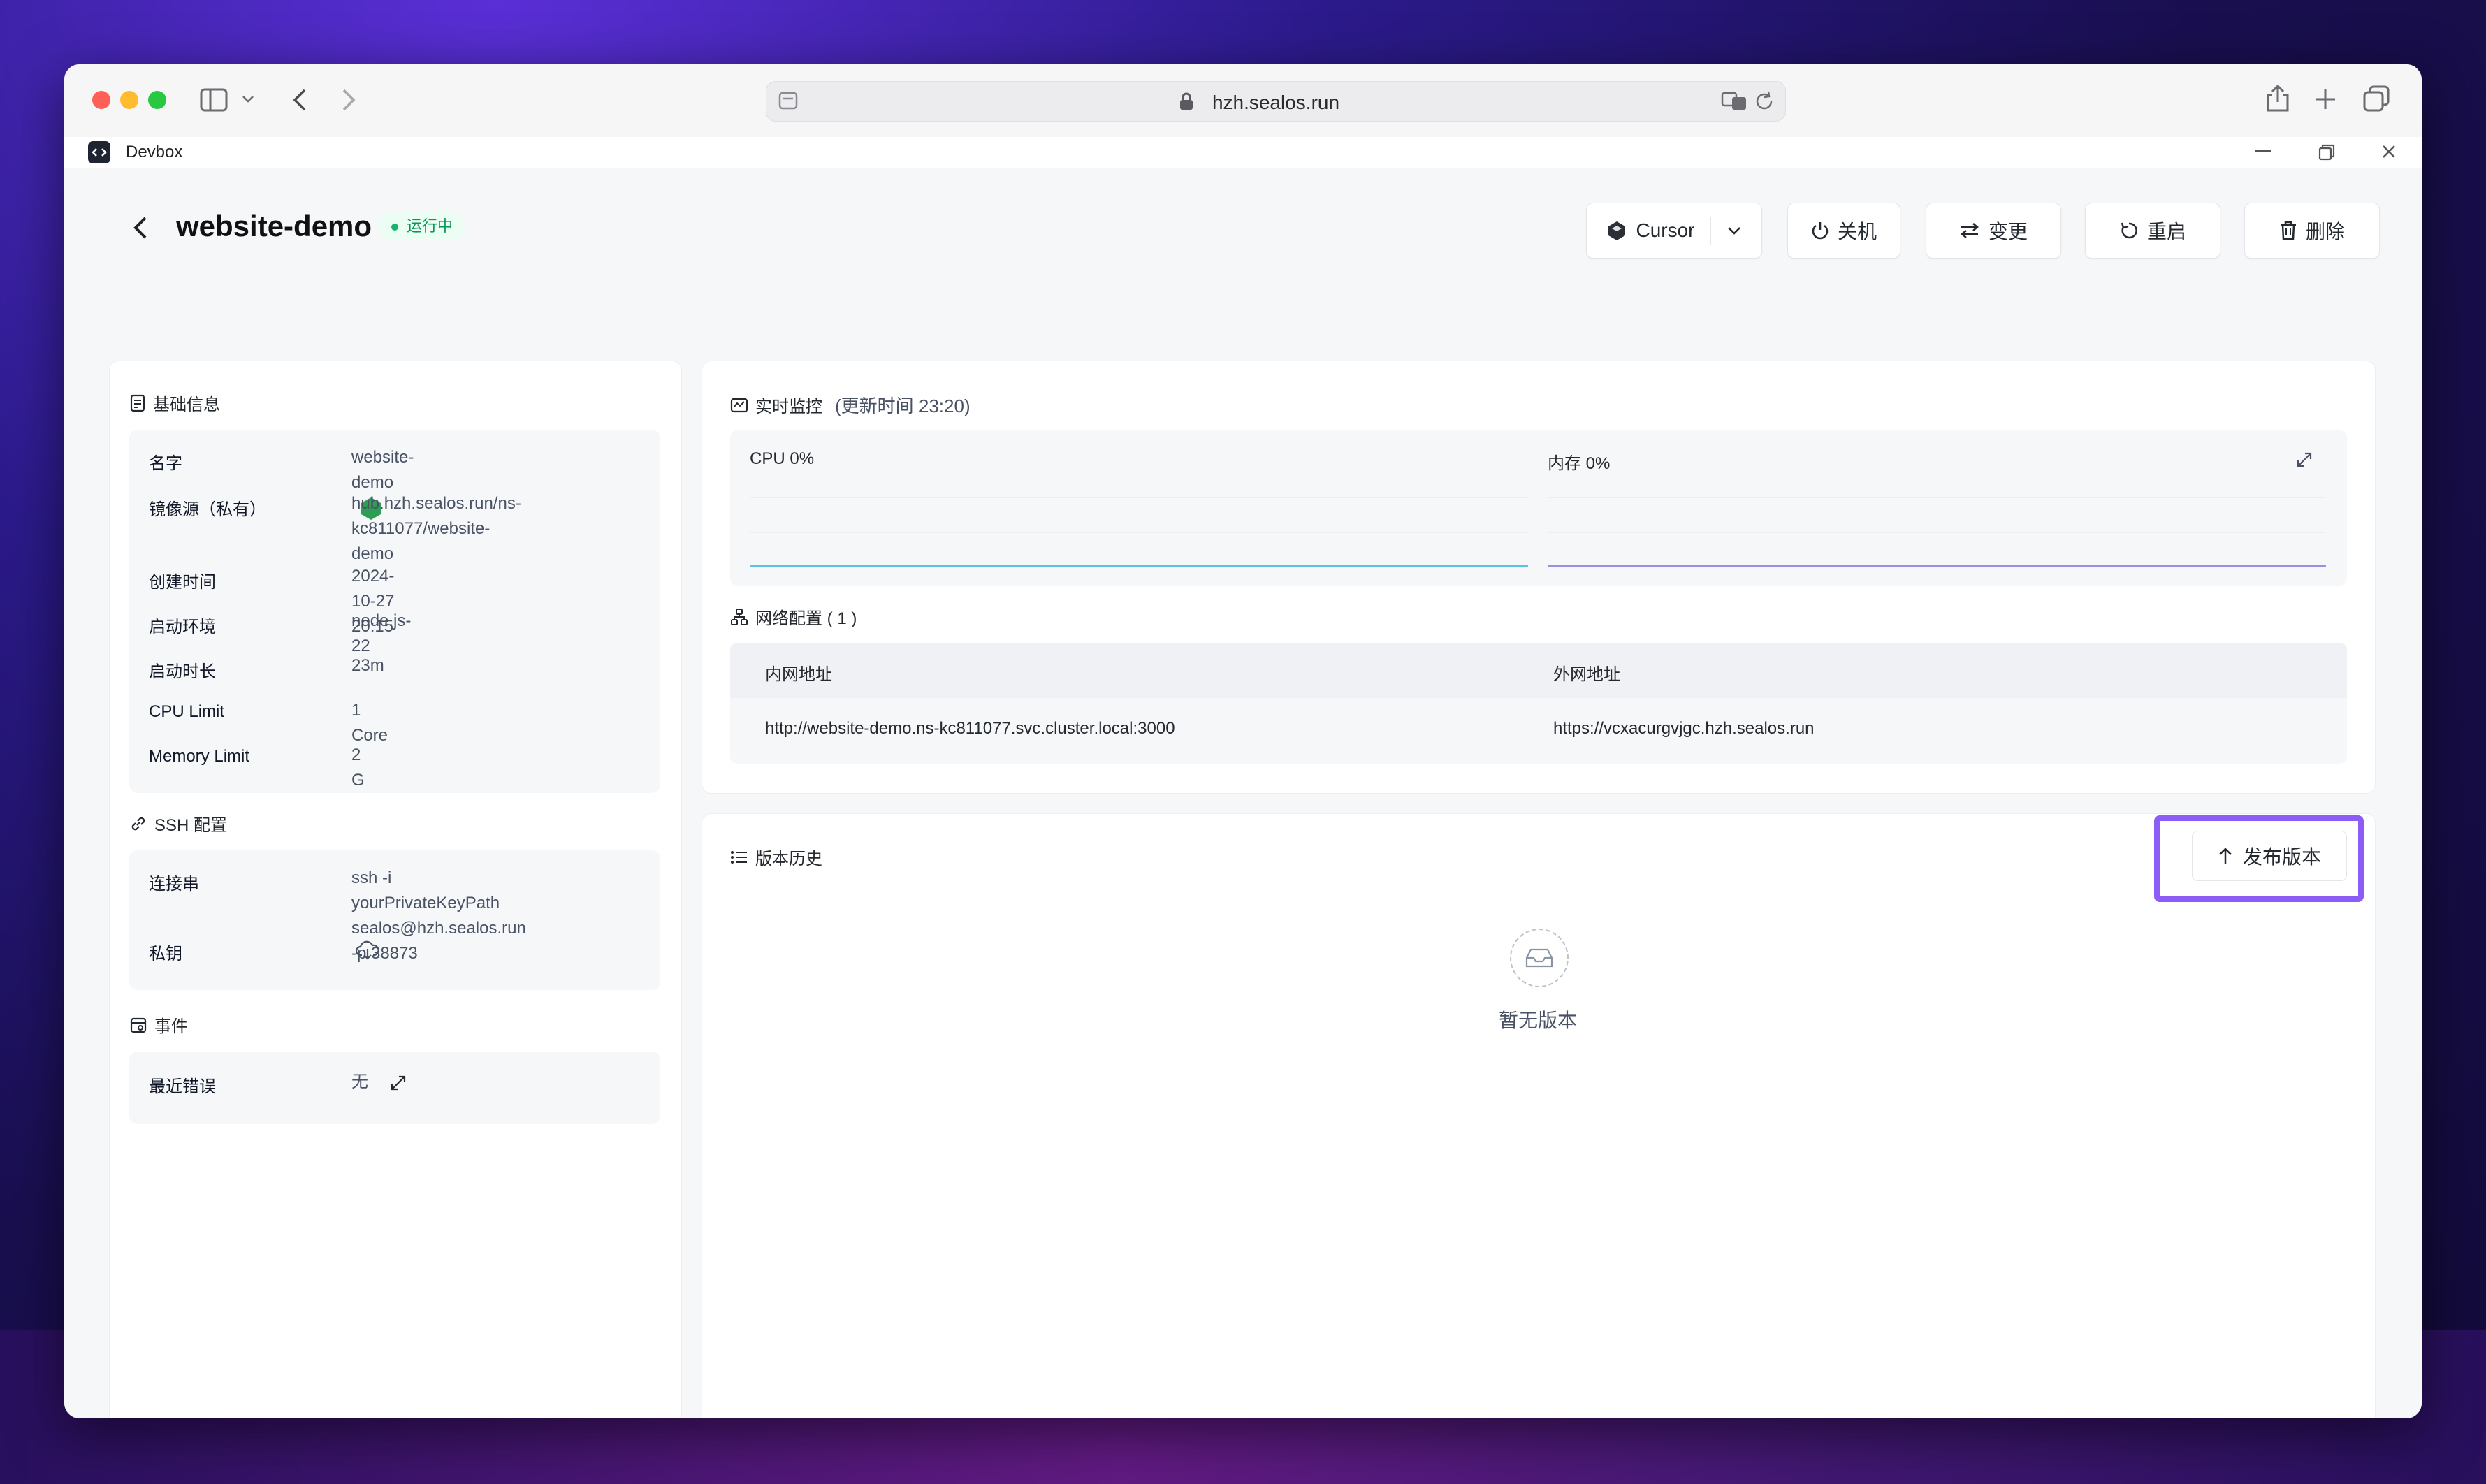  What do you see at coordinates (422, 226) in the screenshot?
I see `status-badge: 运行中` at bounding box center [422, 226].